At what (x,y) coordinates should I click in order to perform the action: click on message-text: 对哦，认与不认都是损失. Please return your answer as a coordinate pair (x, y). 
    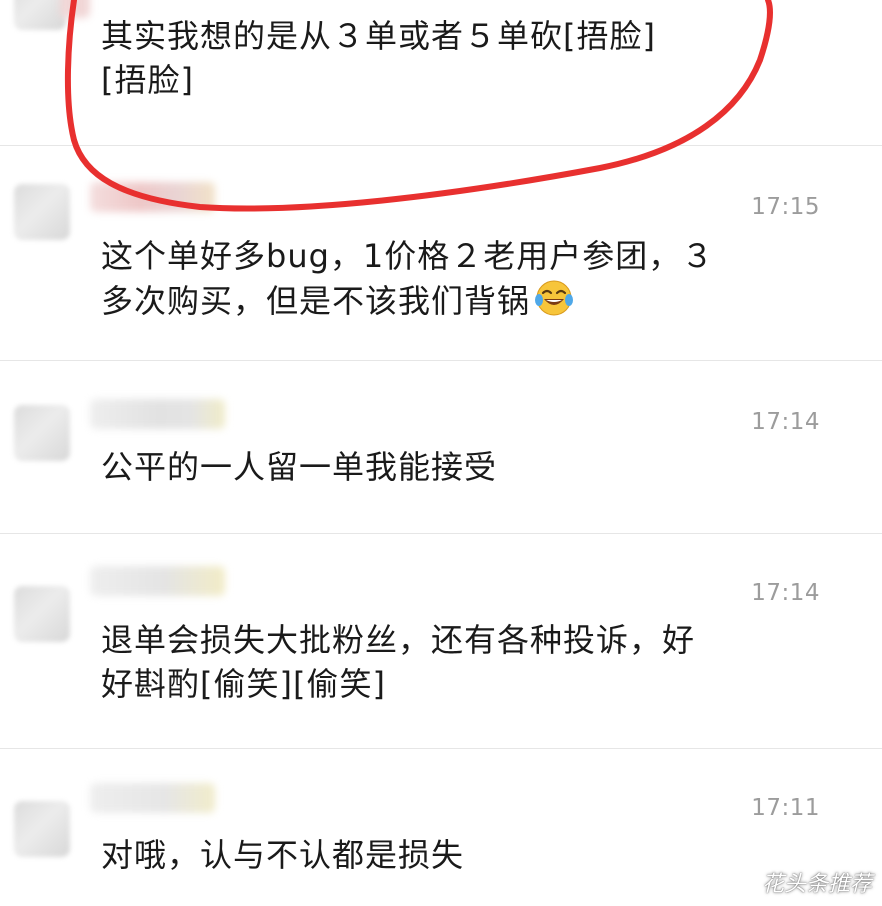
    Looking at the image, I should click on (451, 855).